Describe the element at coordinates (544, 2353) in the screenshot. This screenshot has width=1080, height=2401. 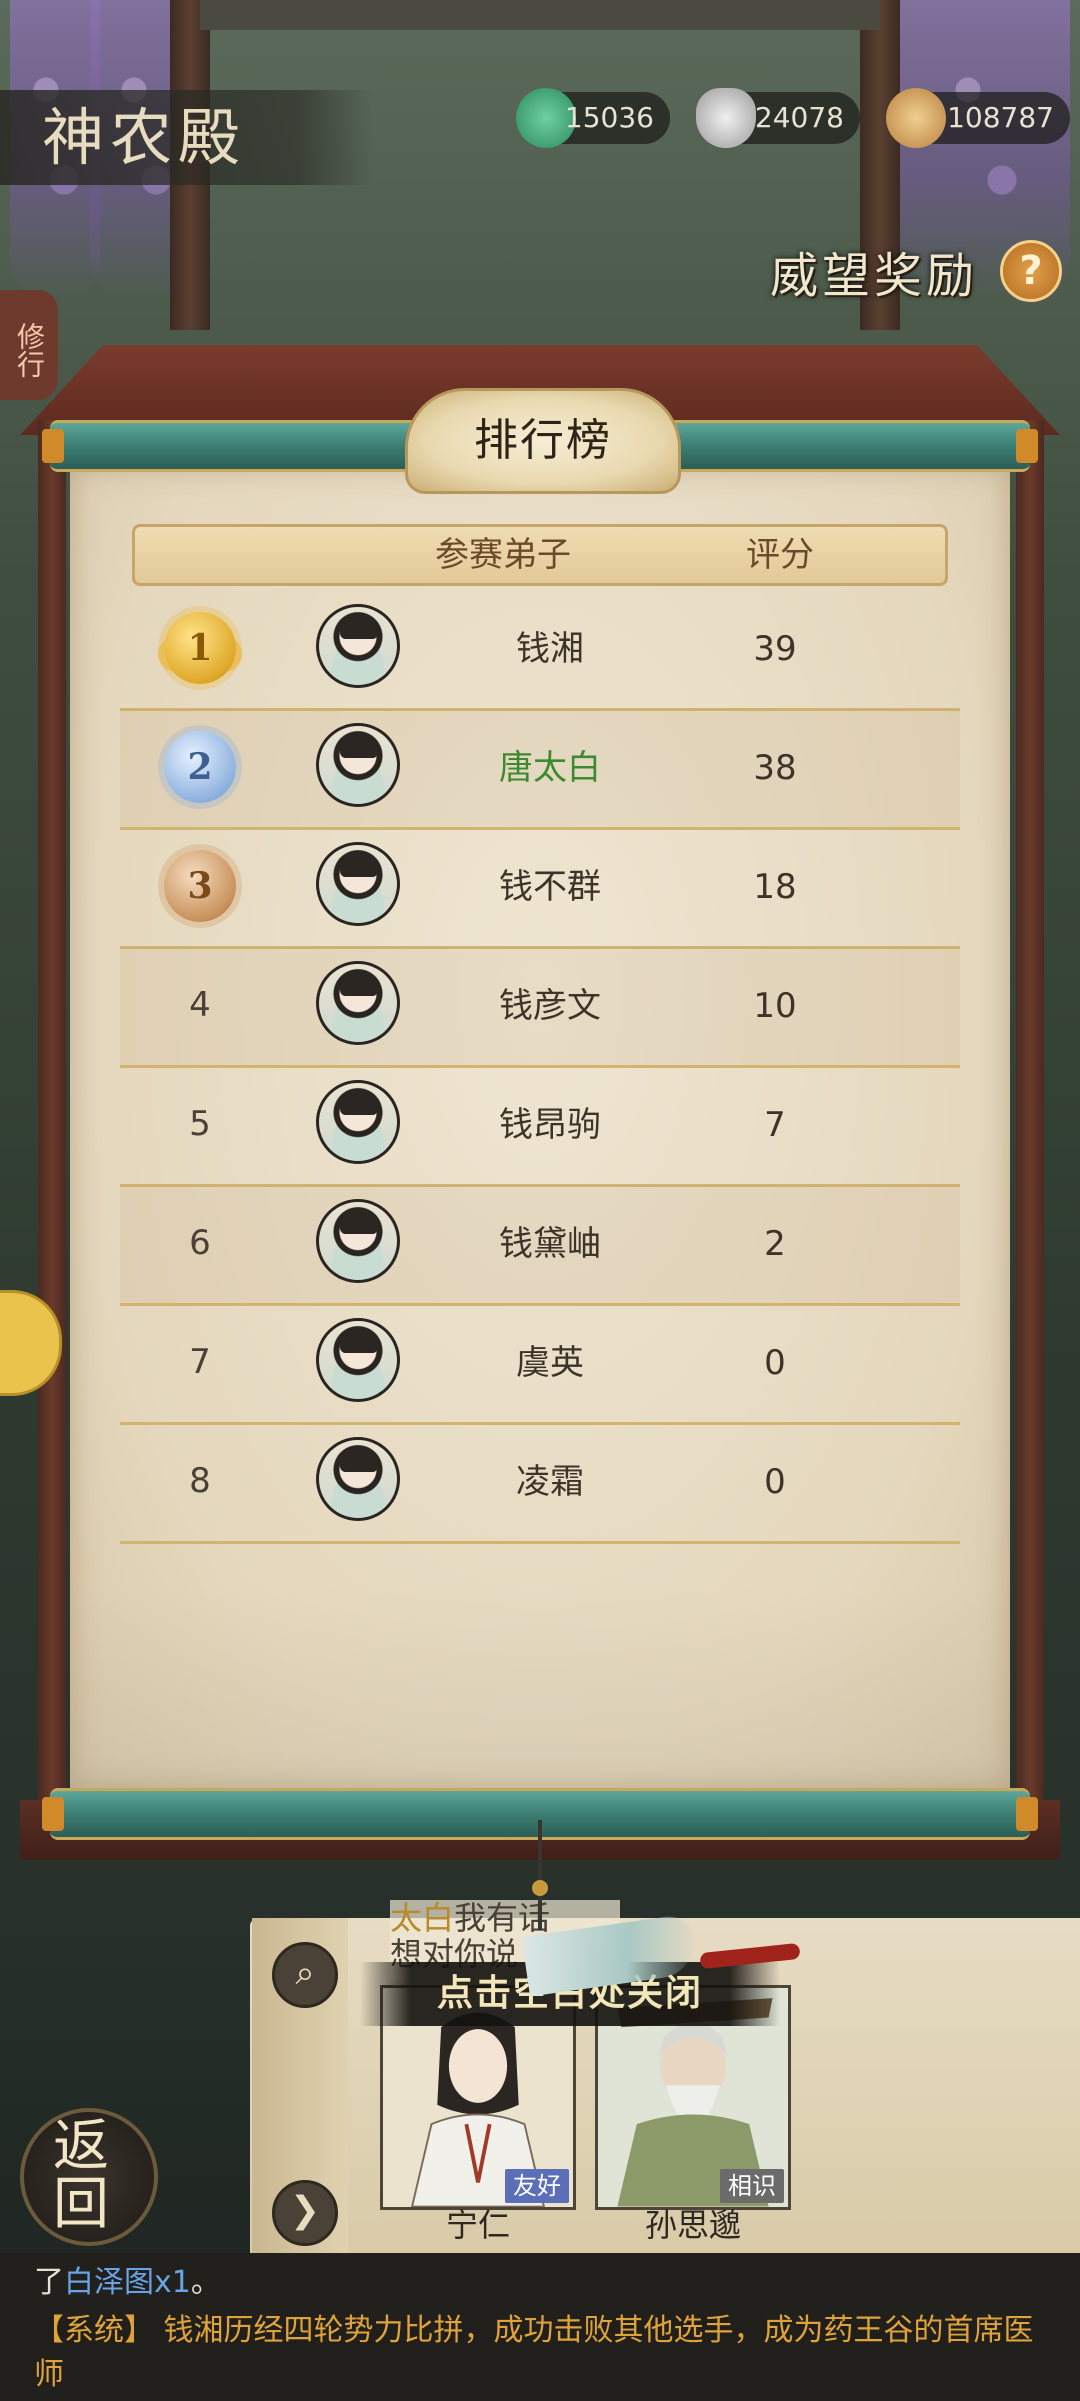
I see `chat-line: 【系统】 钱湘历经四轮势力比拼，成功击败其他选手，成为药王谷的首席医师` at that location.